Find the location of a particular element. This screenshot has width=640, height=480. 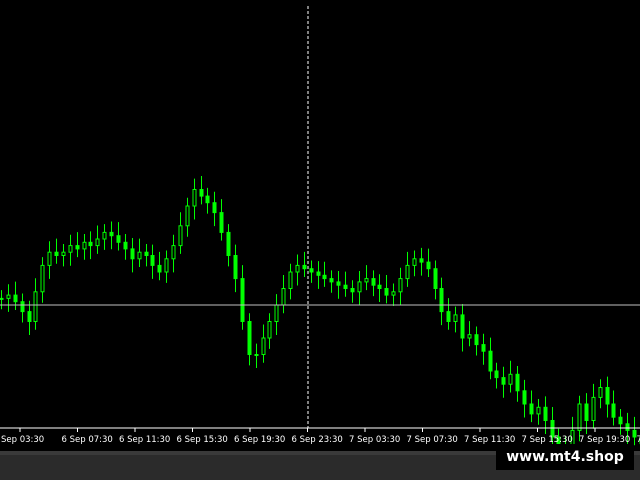

watermark-label: www.mt4.shop is located at coordinates (565, 457).